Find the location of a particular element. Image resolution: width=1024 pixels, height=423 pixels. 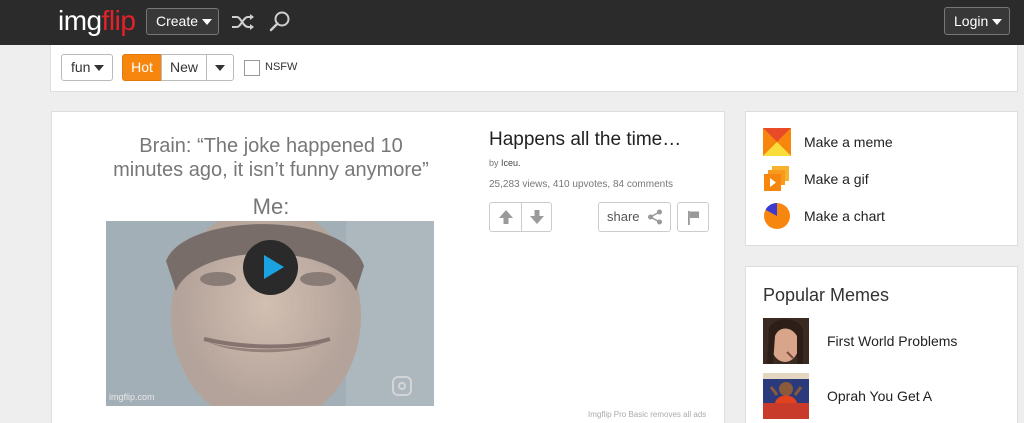

share-button: share is located at coordinates (634, 217).